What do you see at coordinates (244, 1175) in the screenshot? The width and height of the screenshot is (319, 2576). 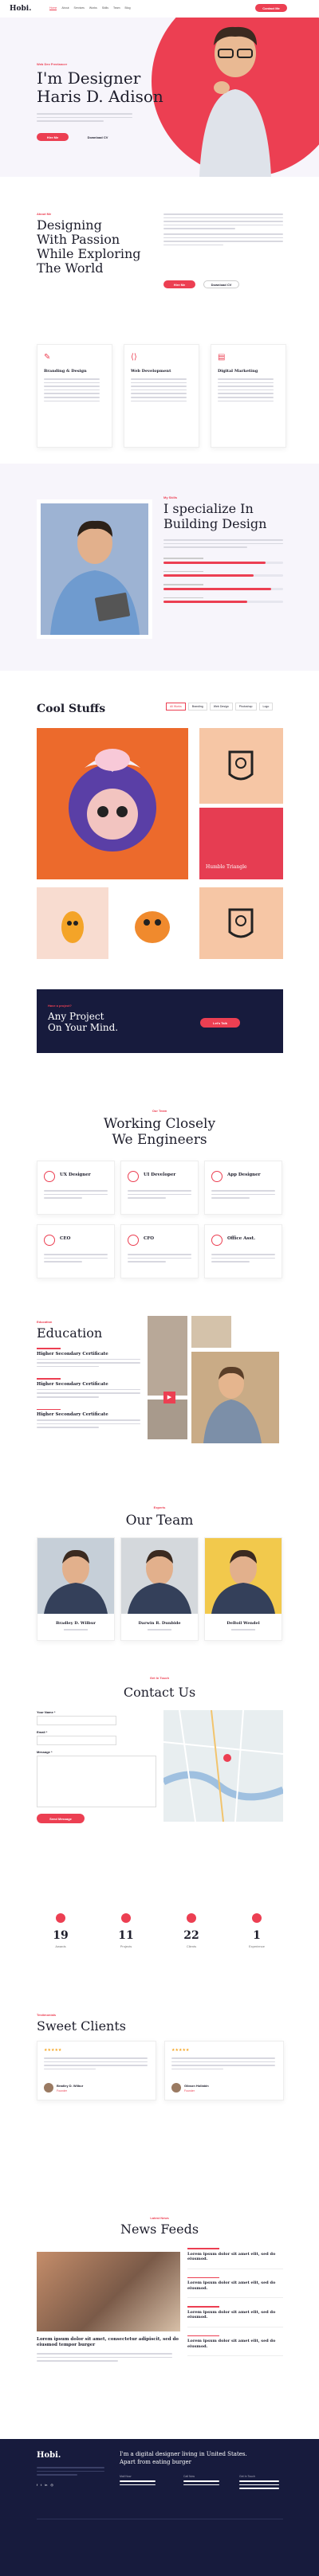 I see `role-title: App Designer` at bounding box center [244, 1175].